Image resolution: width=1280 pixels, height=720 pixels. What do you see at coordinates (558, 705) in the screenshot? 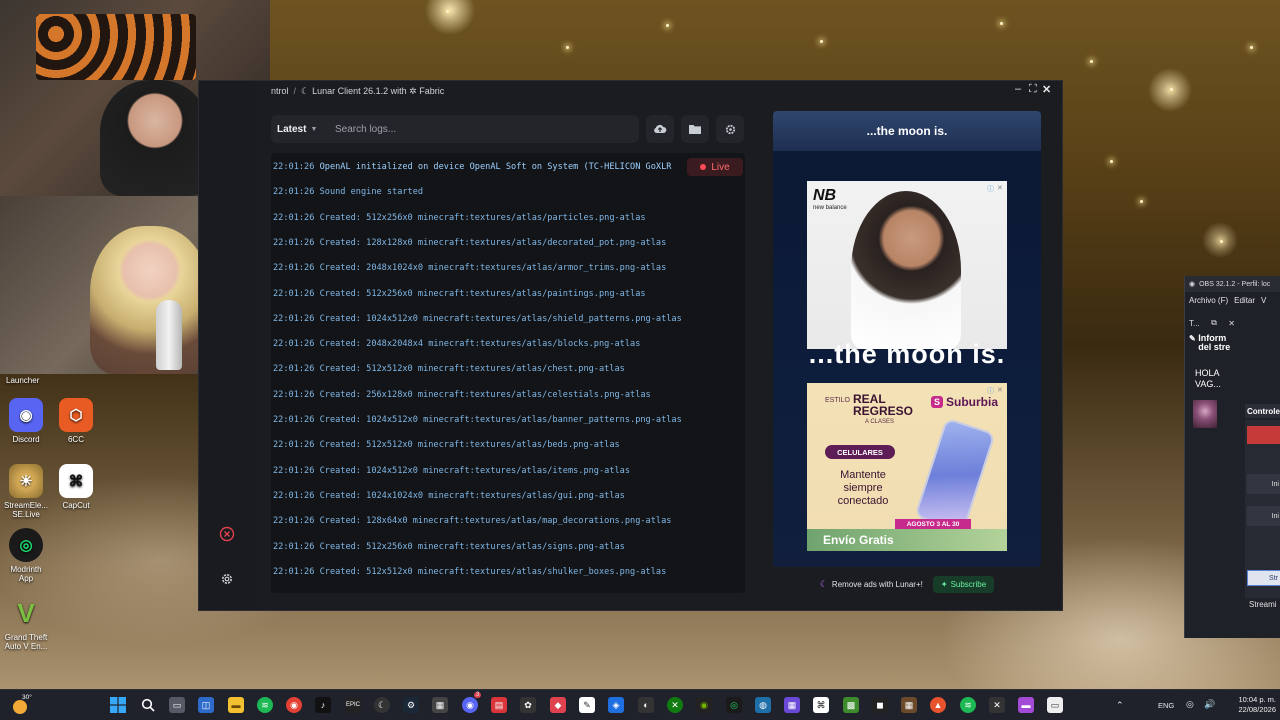
I see `red-diamond-app-icon: ◆` at bounding box center [558, 705].